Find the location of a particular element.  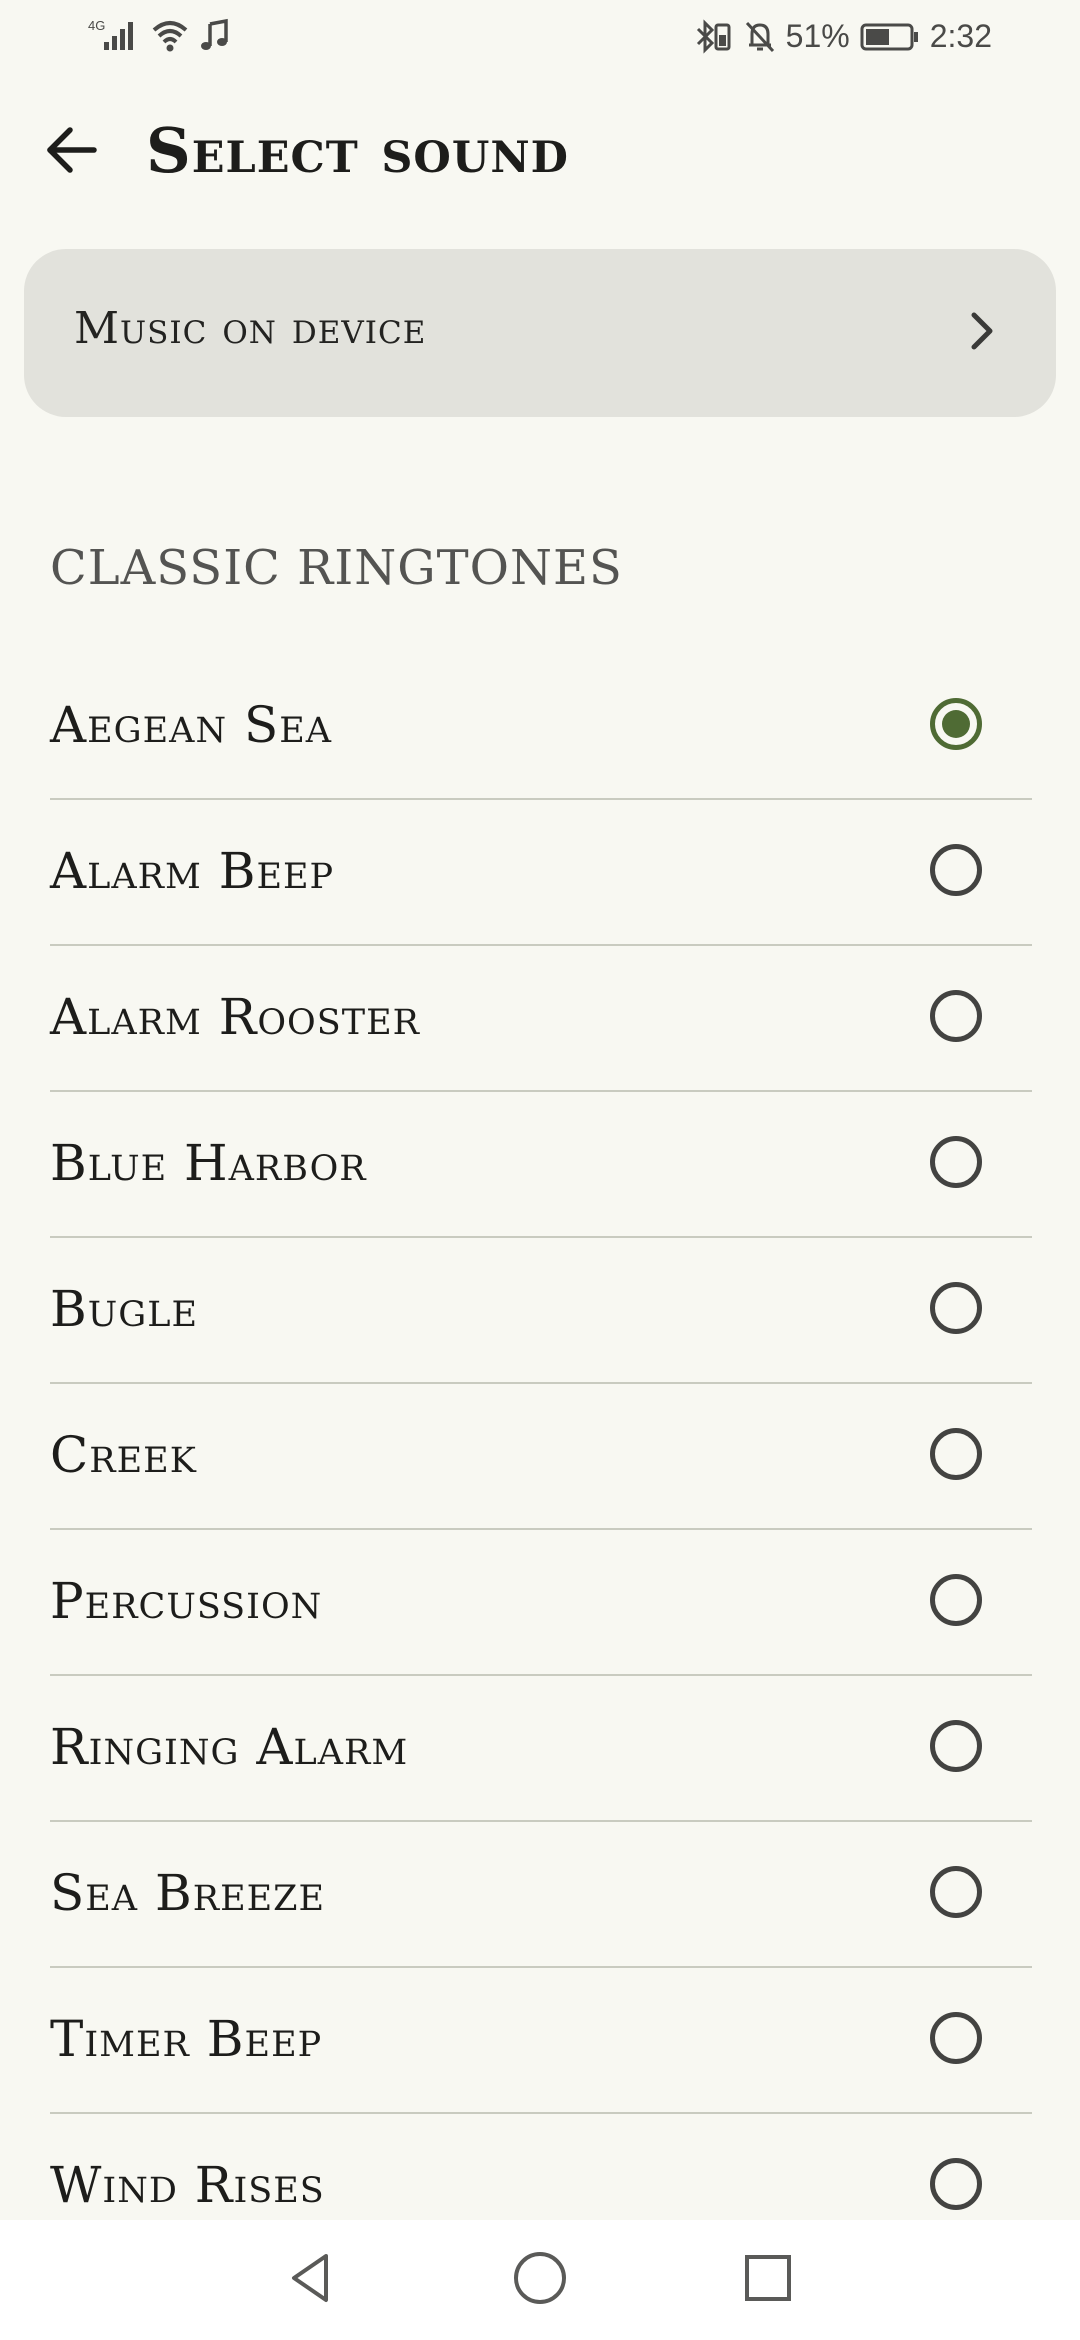

ringtone-item: Aegean Sea is located at coordinates (541, 727).